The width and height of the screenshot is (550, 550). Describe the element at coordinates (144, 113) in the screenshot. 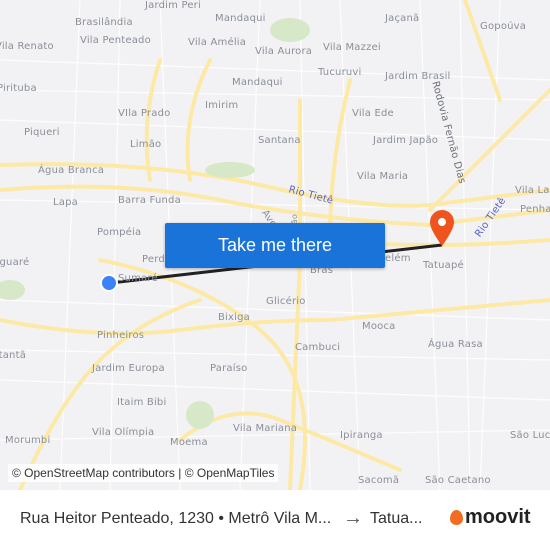

I see `map-label: VIla Prado` at that location.